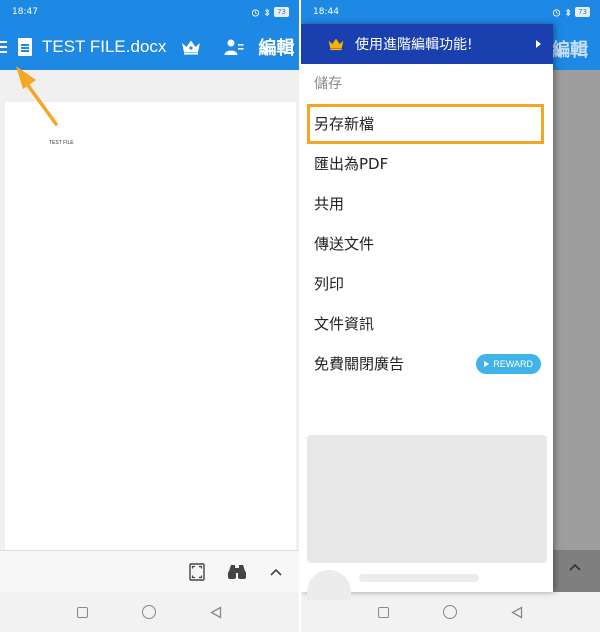  What do you see at coordinates (61, 143) in the screenshot?
I see `document-text: TEST FILE` at bounding box center [61, 143].